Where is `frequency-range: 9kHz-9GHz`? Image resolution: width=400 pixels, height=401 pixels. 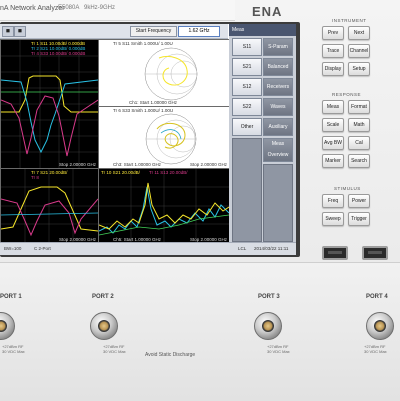
frequency-range: 9kHz-9GHz is located at coordinates (100, 8).